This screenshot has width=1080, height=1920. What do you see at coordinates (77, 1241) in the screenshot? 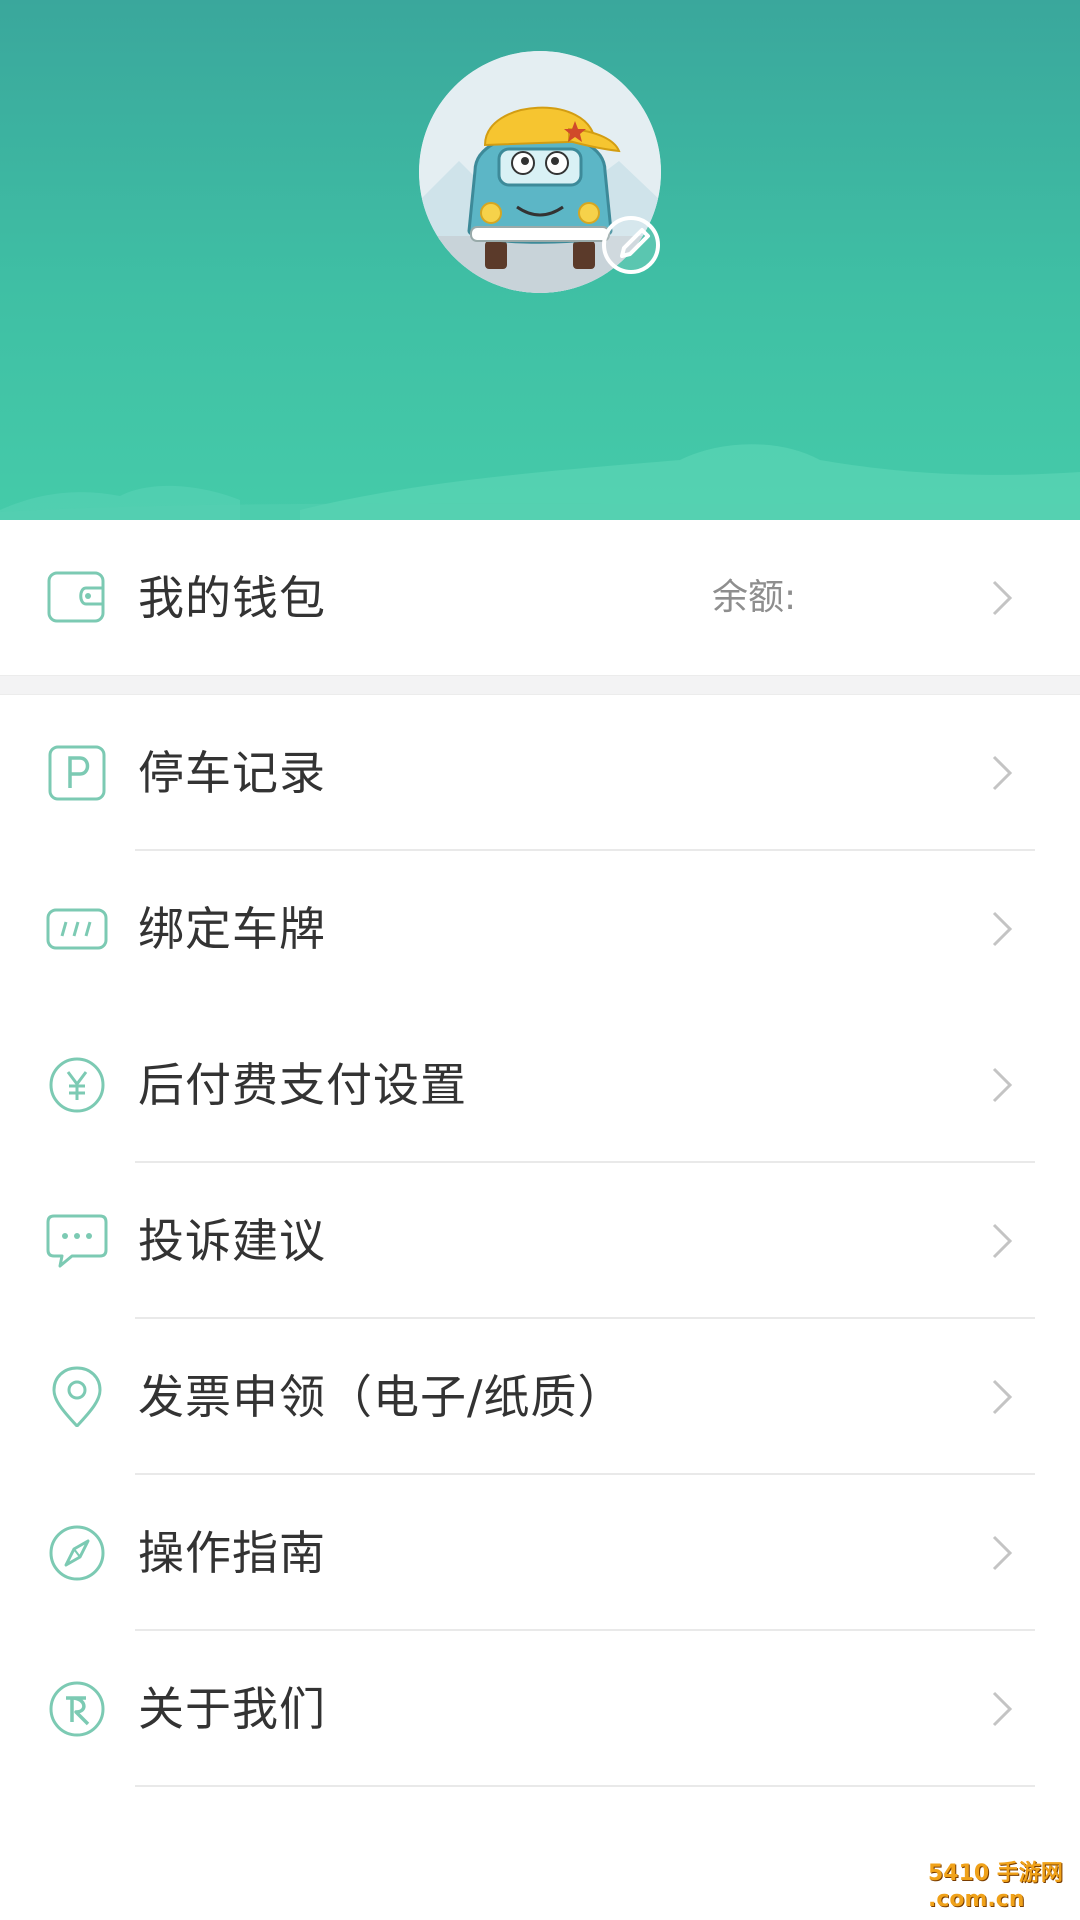
I see `chat-bubble-icon` at bounding box center [77, 1241].